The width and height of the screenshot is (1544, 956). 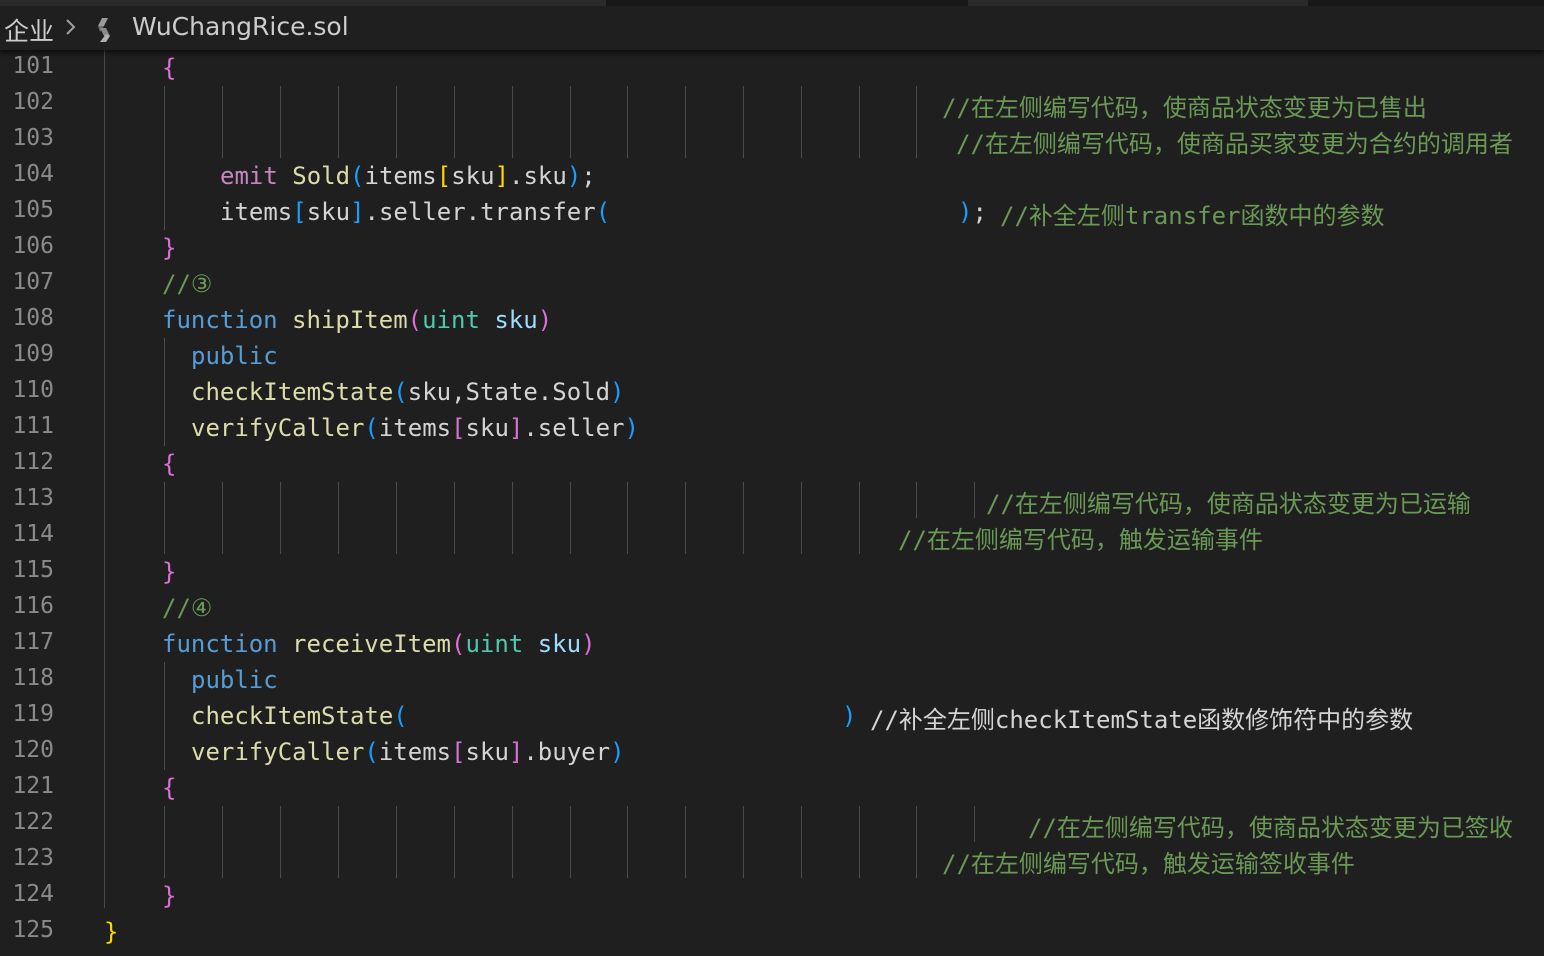 What do you see at coordinates (33, 570) in the screenshot?
I see `line-number: 115` at bounding box center [33, 570].